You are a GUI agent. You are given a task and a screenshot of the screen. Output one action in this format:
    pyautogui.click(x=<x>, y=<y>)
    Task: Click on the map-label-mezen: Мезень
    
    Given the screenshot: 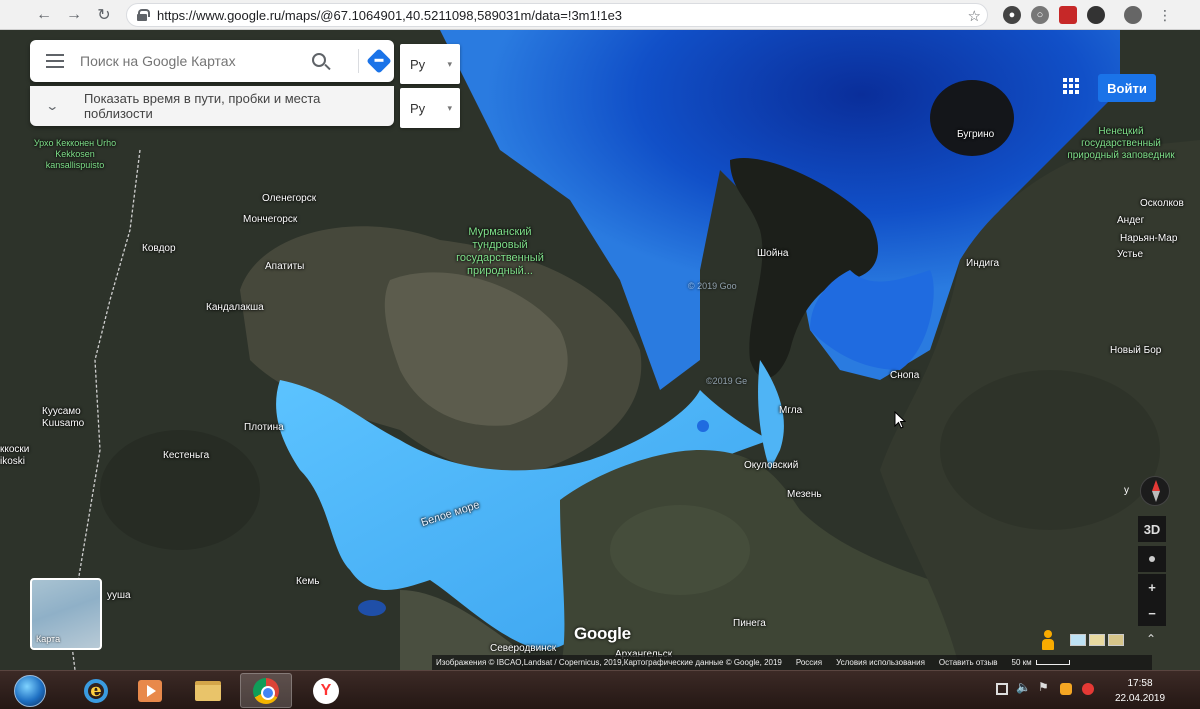 What is the action you would take?
    pyautogui.click(x=804, y=494)
    